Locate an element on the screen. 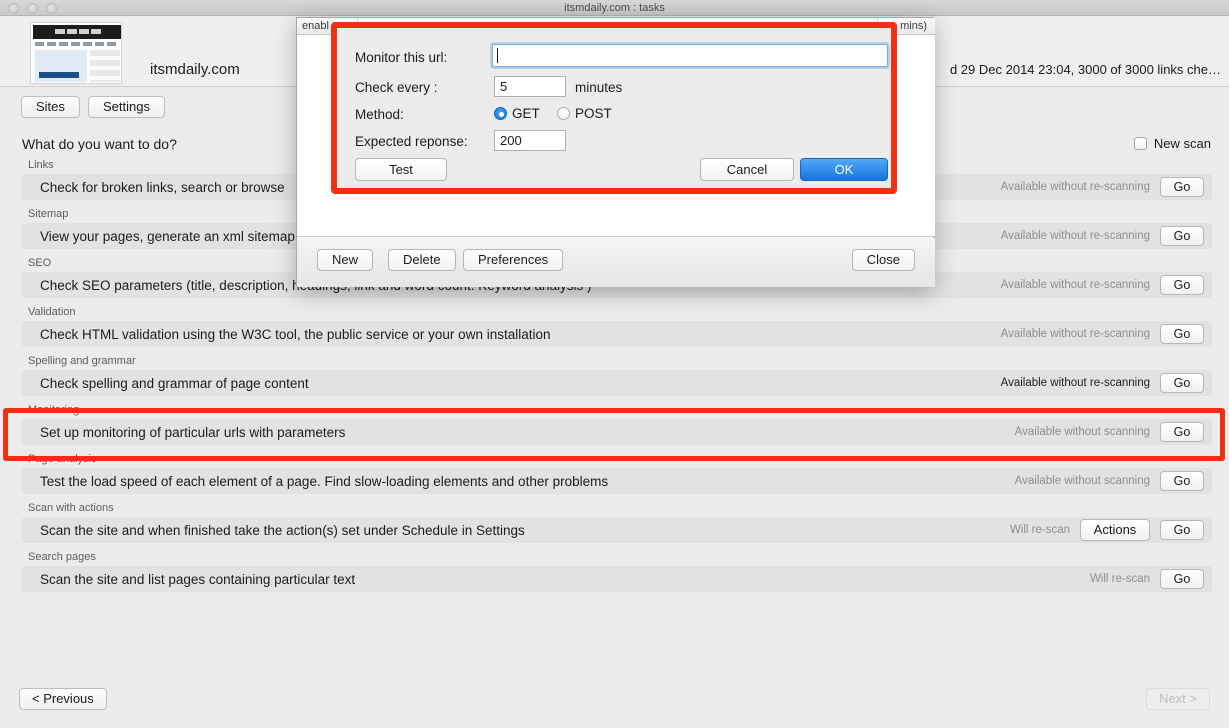 The width and height of the screenshot is (1229, 728). site-name: itsmdaily.com is located at coordinates (195, 69).